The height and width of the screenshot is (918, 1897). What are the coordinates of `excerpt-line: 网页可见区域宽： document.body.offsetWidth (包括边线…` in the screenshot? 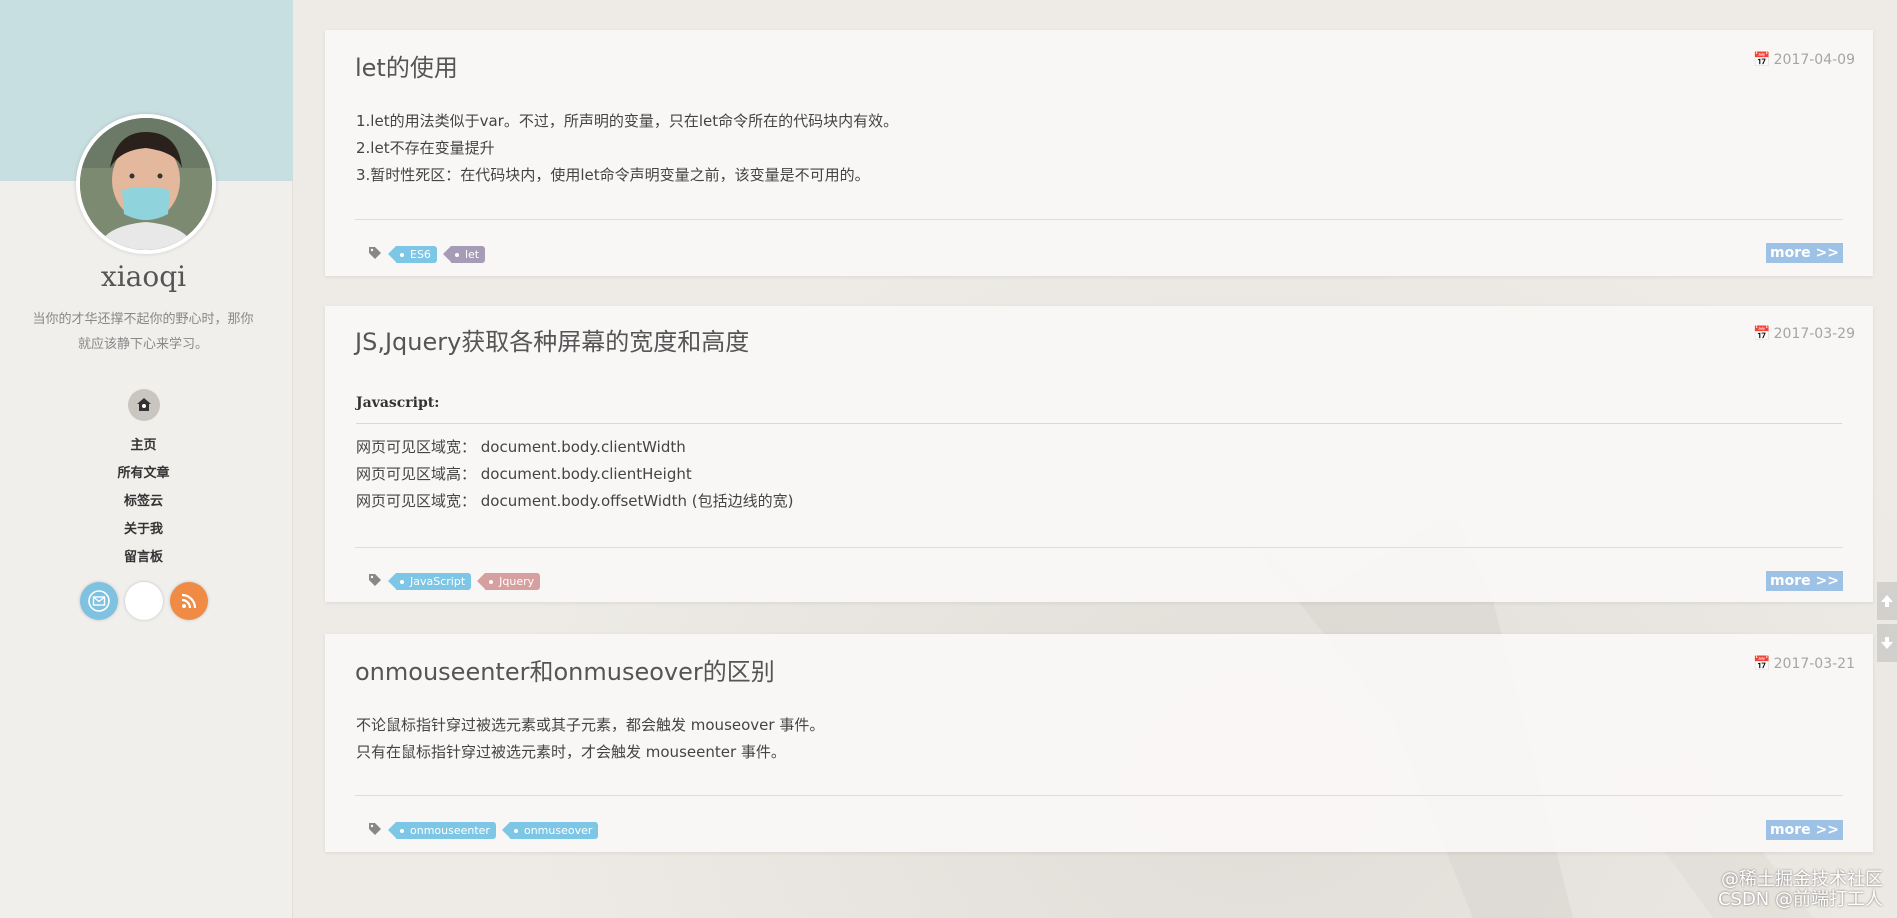 It's located at (575, 501).